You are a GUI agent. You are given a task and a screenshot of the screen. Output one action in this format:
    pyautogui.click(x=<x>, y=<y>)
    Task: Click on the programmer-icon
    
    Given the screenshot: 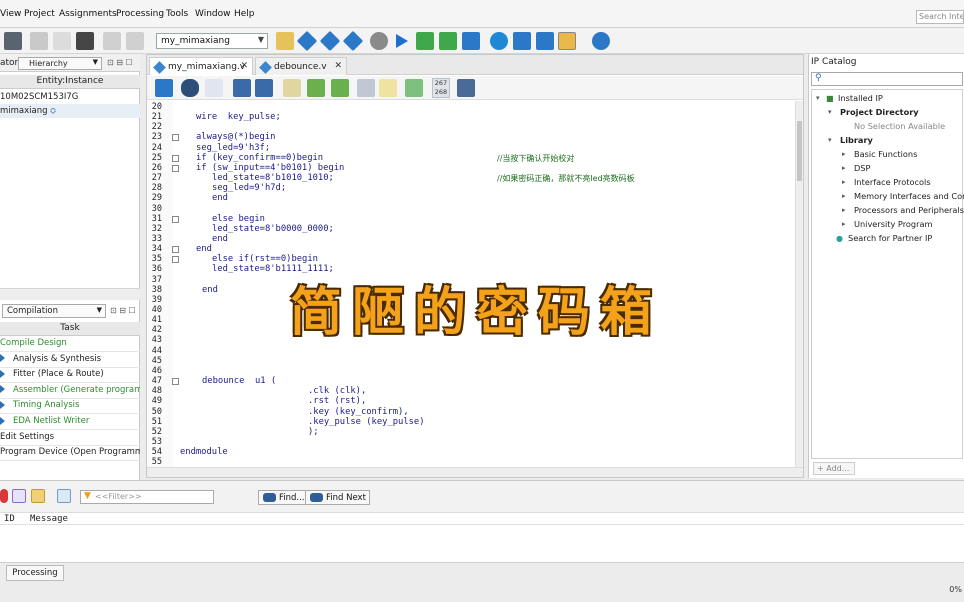 What is the action you would take?
    pyautogui.click(x=567, y=41)
    